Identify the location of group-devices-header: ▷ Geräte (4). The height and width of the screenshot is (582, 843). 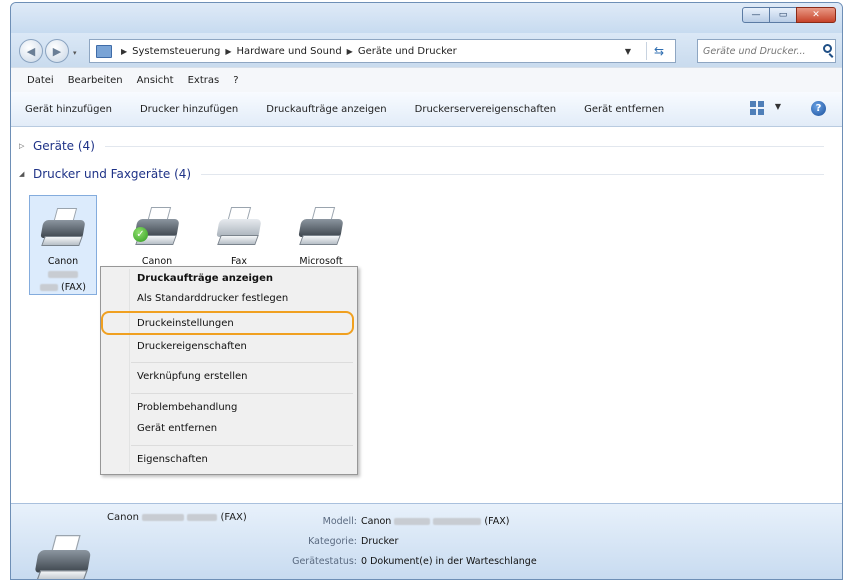
(421, 146).